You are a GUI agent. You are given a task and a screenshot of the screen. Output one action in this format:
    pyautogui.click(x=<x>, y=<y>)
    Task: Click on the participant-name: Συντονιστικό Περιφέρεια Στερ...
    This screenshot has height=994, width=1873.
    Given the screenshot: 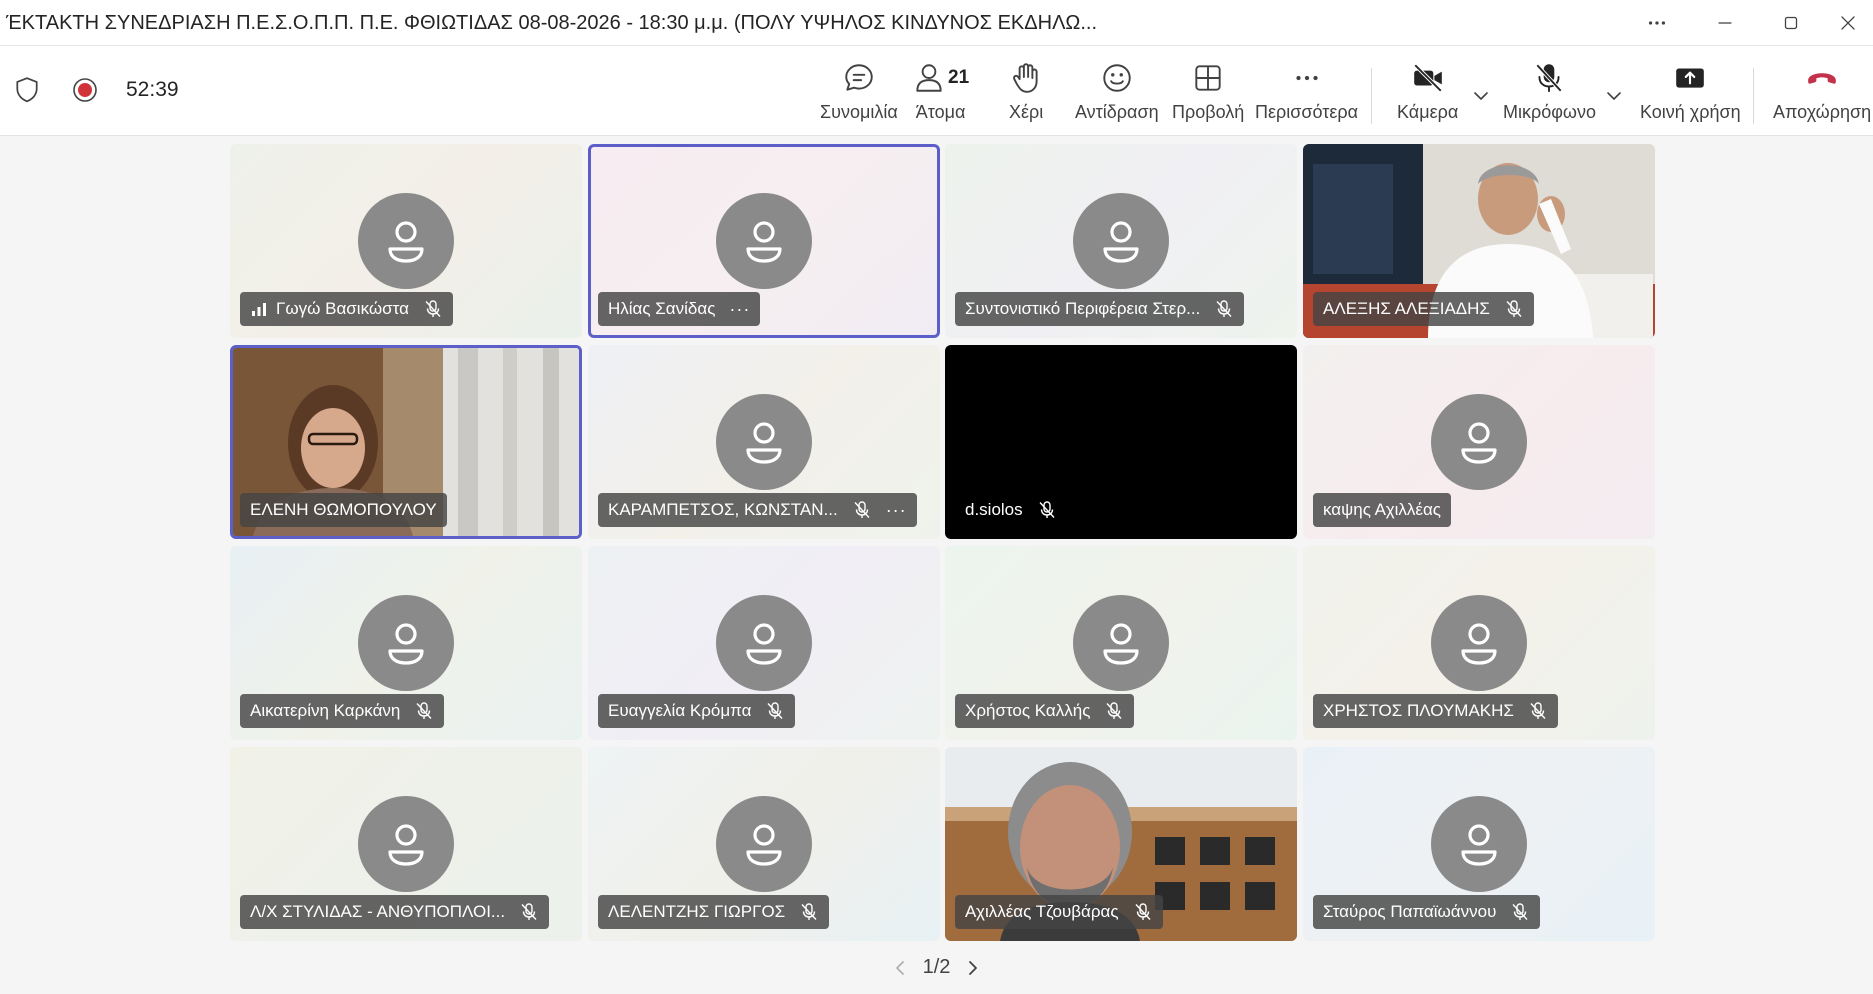 What is the action you would take?
    pyautogui.click(x=1083, y=308)
    